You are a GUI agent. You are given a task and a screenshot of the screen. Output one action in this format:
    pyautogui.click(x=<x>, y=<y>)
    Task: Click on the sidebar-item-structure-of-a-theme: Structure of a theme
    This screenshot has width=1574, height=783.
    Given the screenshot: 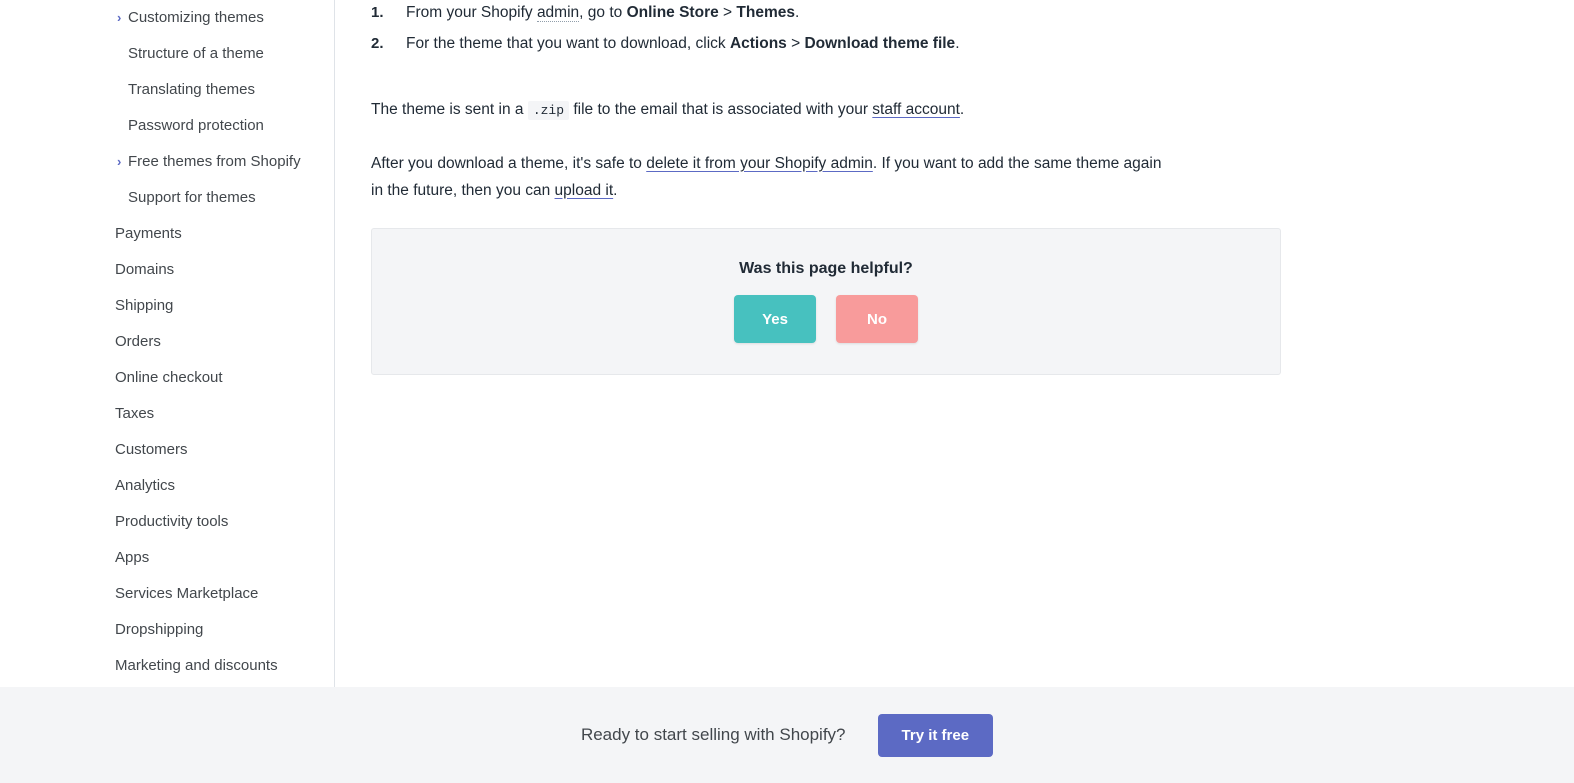 What is the action you would take?
    pyautogui.click(x=167, y=54)
    